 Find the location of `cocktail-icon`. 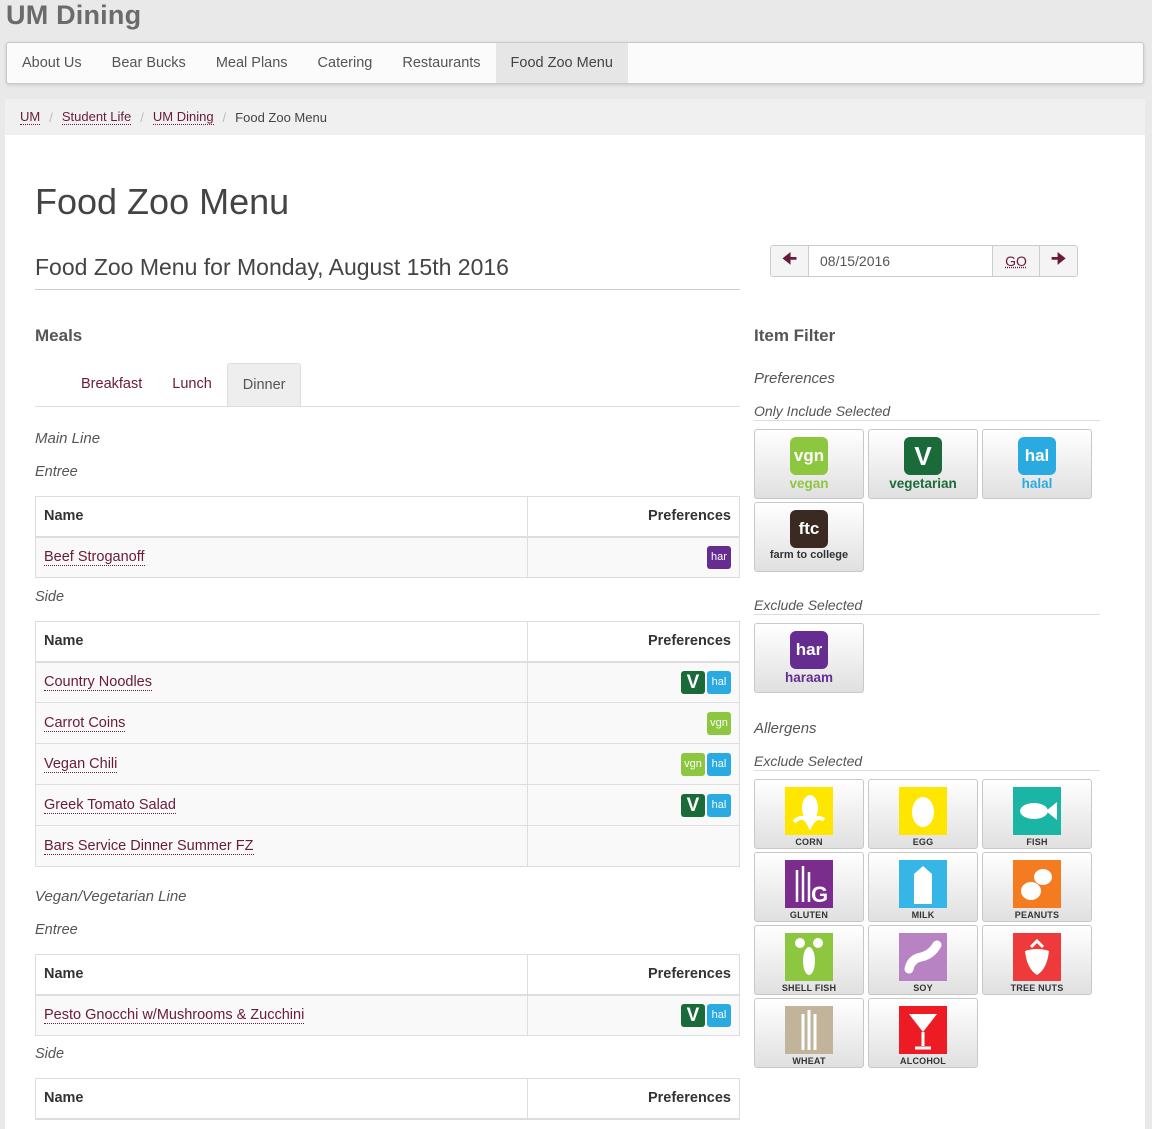

cocktail-icon is located at coordinates (923, 1030).